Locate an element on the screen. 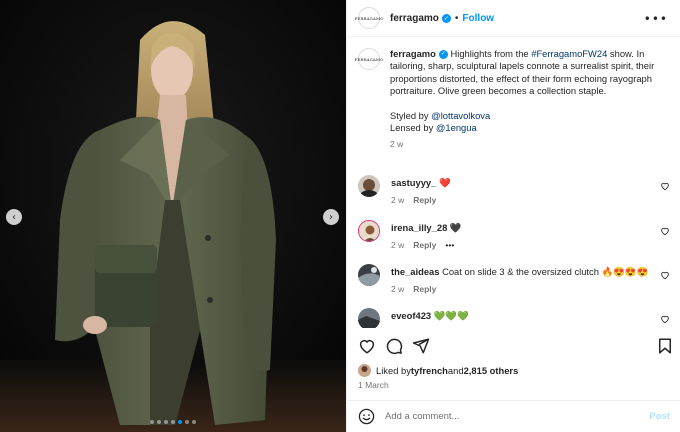  liker-username: tyfrench is located at coordinates (429, 370).